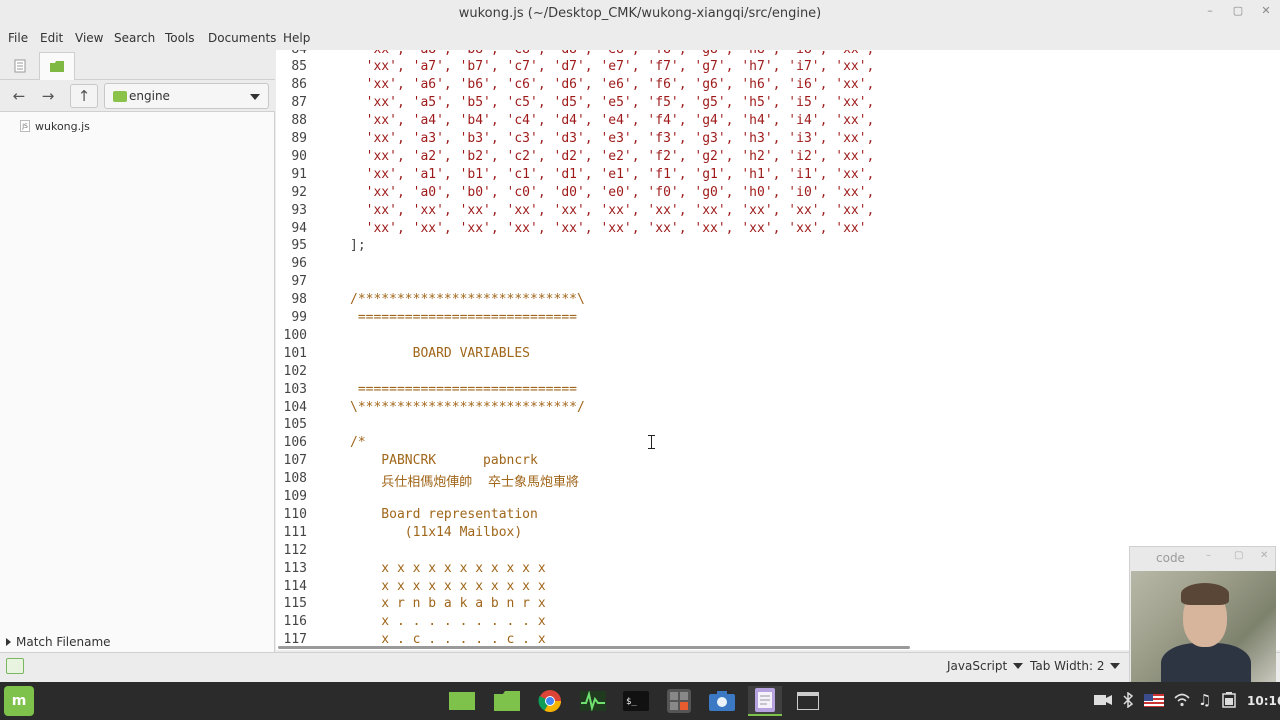  Describe the element at coordinates (295, 550) in the screenshot. I see `line-number: 112` at that location.